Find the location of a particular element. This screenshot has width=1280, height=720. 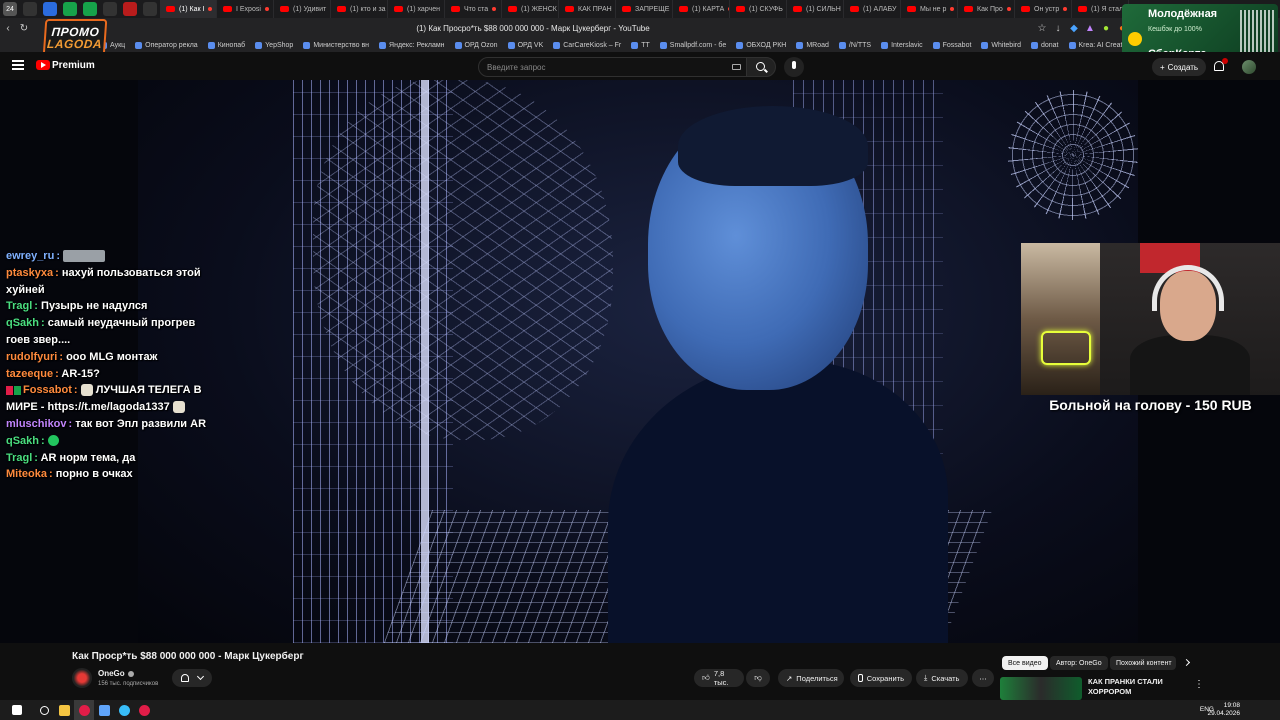

browser-tab: (1) харчен is located at coordinates (416, 9).